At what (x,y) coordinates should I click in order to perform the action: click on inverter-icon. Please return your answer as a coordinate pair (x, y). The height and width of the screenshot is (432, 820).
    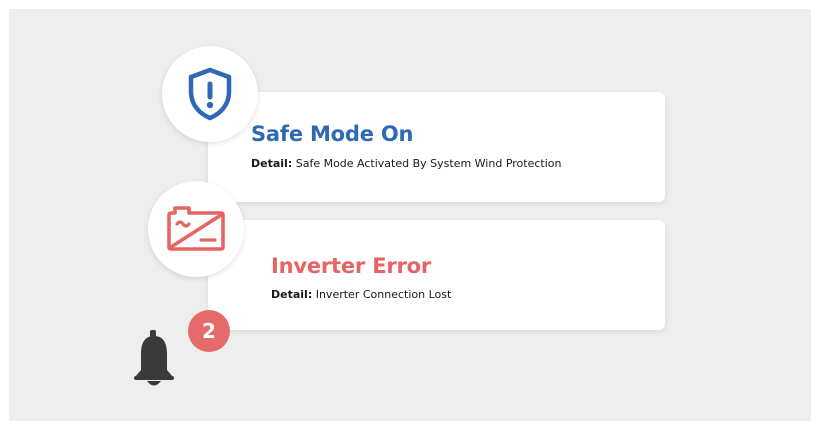
    Looking at the image, I should click on (196, 228).